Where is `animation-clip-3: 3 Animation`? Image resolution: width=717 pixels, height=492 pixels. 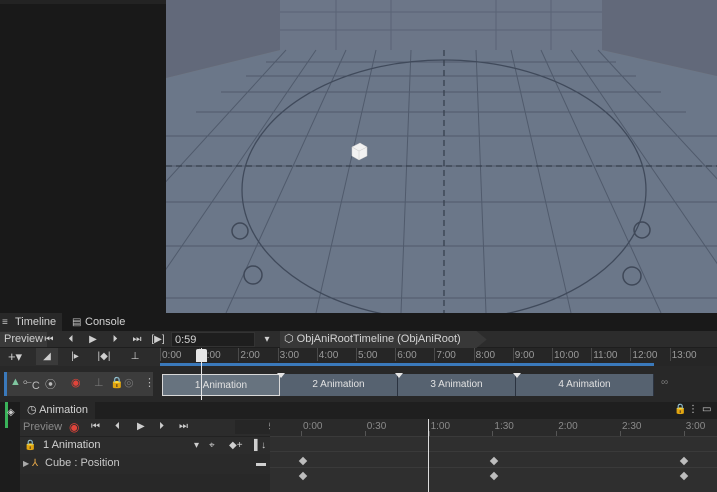
animation-clip-3: 3 Animation is located at coordinates (455, 384).